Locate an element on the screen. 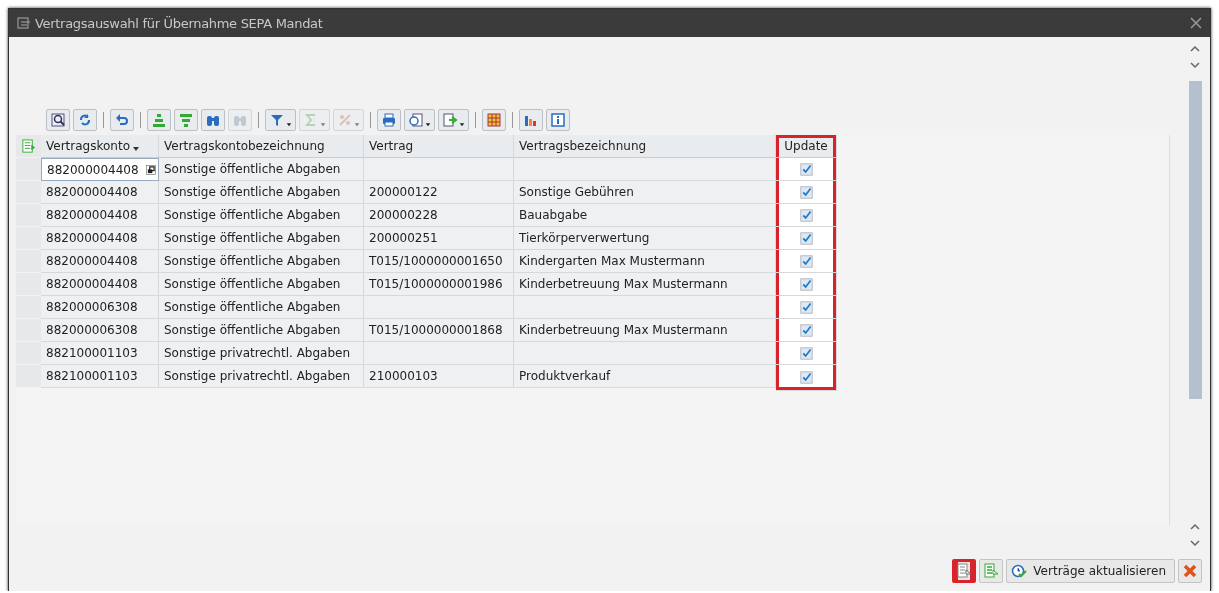 This screenshot has height=593, width=1219. table-cell: T015/1000000001650 is located at coordinates (439, 261).